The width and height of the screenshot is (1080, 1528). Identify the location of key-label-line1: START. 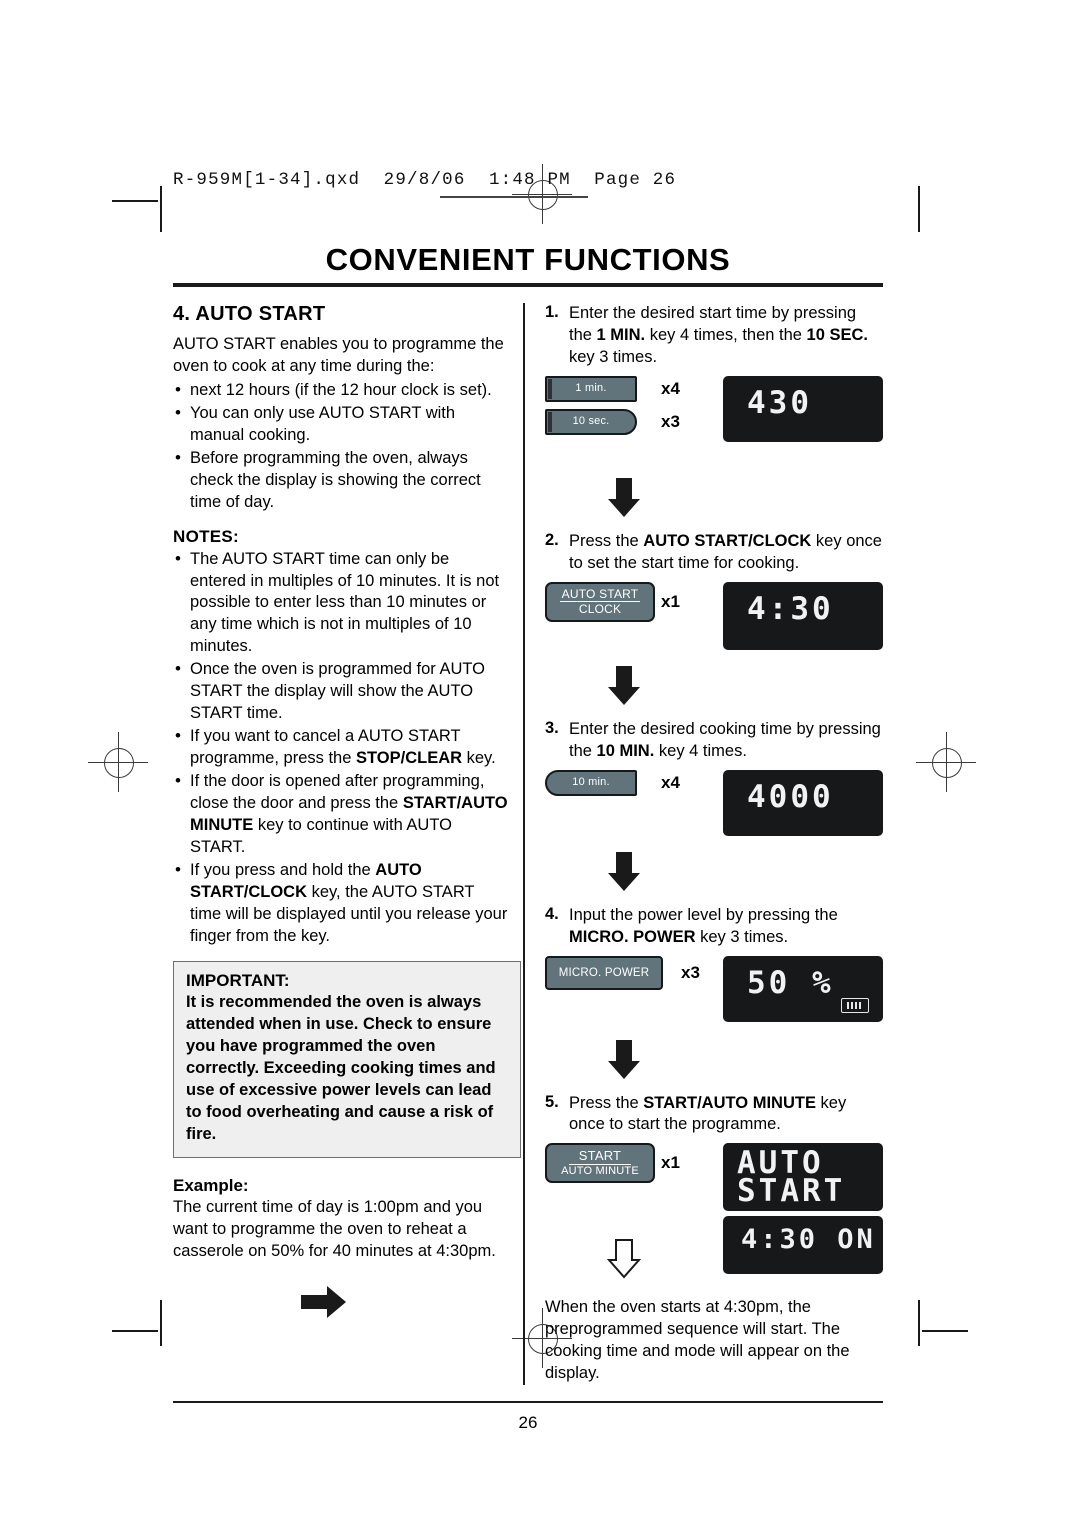
(600, 1157).